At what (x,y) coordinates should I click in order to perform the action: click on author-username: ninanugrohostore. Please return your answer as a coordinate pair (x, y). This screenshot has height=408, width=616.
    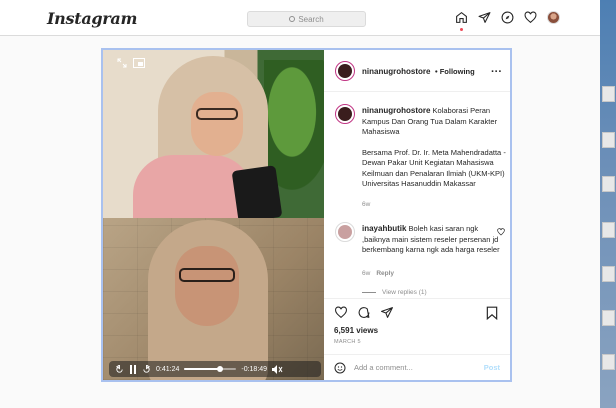
    Looking at the image, I should click on (396, 71).